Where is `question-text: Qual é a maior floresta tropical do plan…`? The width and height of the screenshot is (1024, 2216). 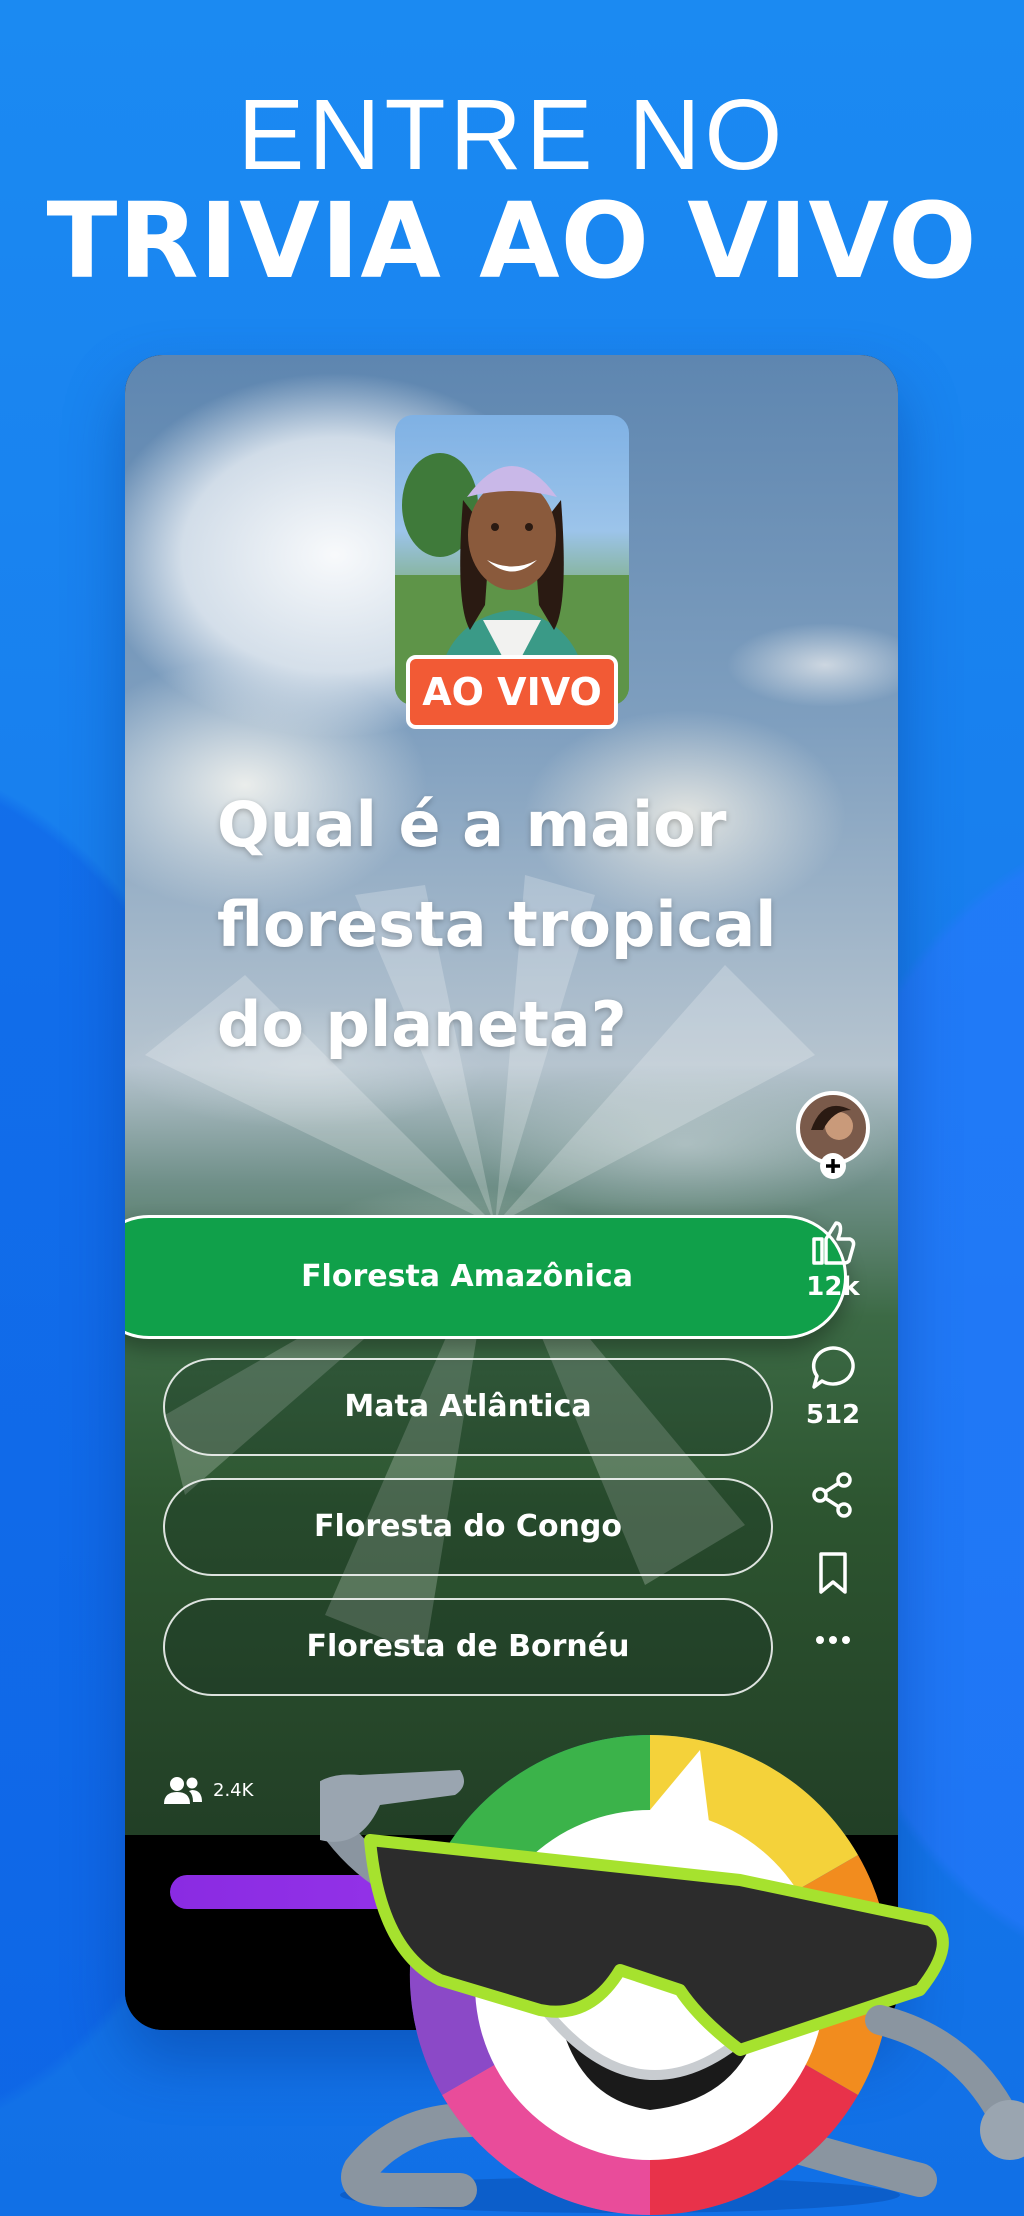
question-text: Qual é a maior floresta tropical do plan… is located at coordinates (497, 924).